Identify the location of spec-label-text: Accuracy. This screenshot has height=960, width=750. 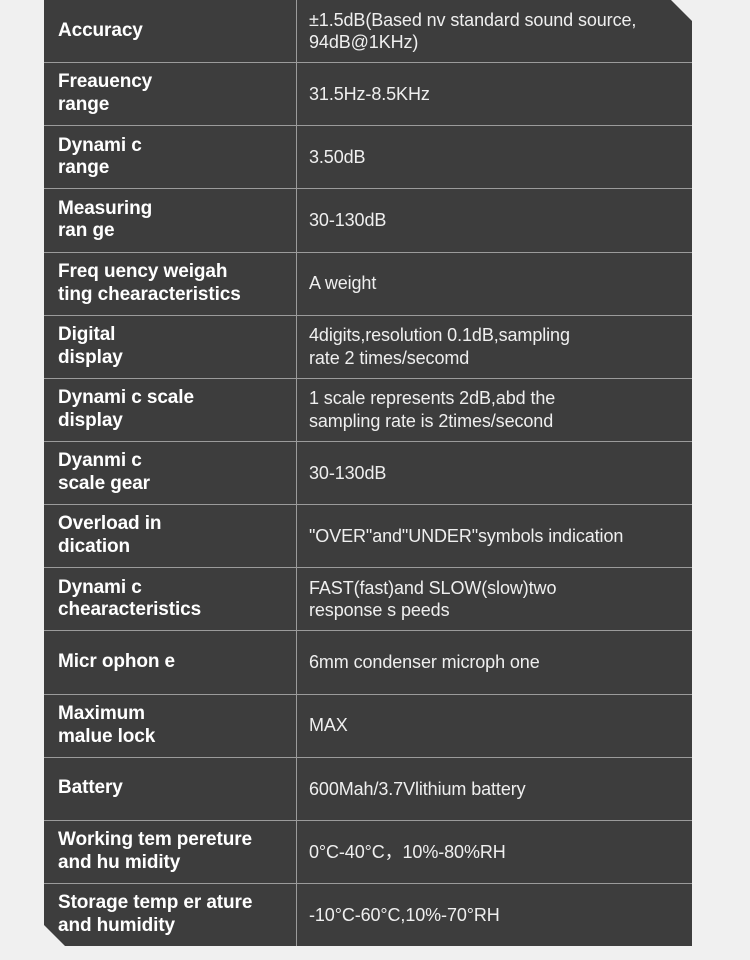
(100, 30).